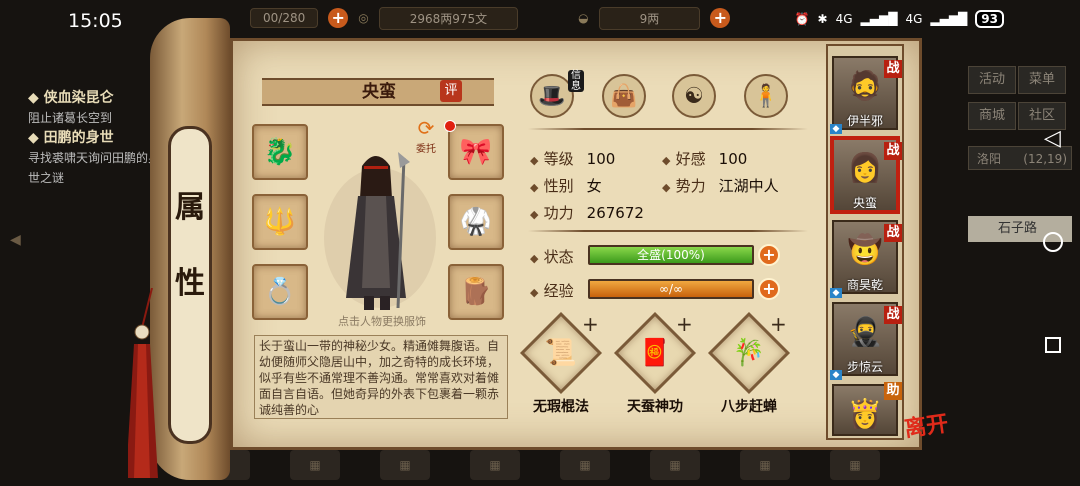 This screenshot has height=486, width=1080. Describe the element at coordinates (363, 18) in the screenshot. I see `copper-coin-icon: ◎` at that location.